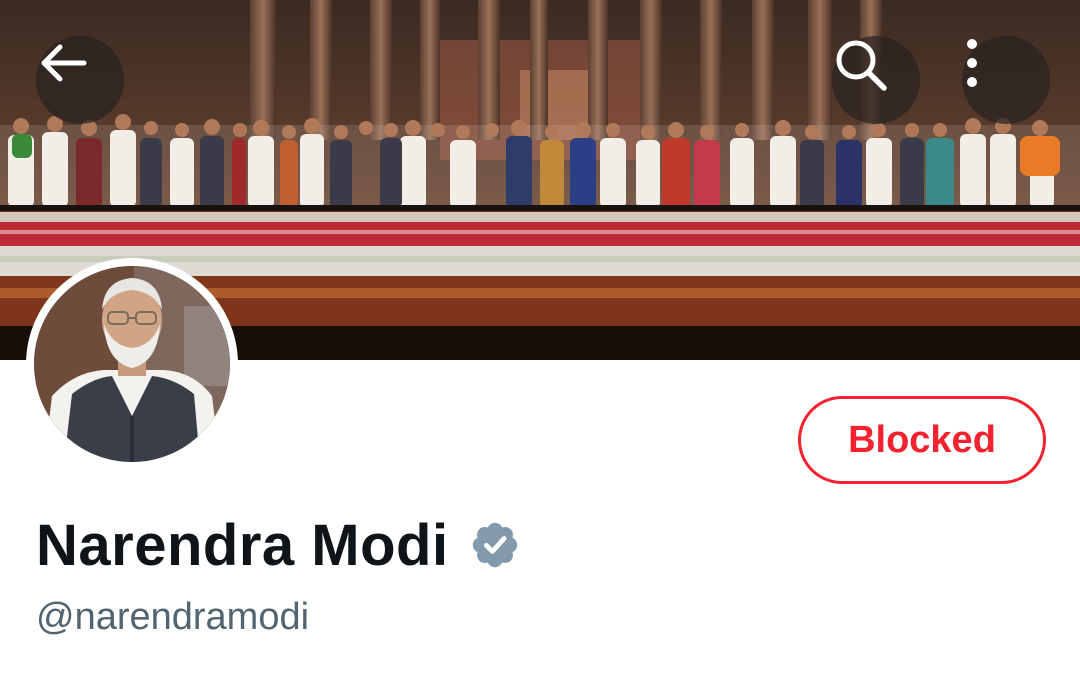 The image size is (1080, 687). Describe the element at coordinates (876, 80) in the screenshot. I see `search-button` at that location.